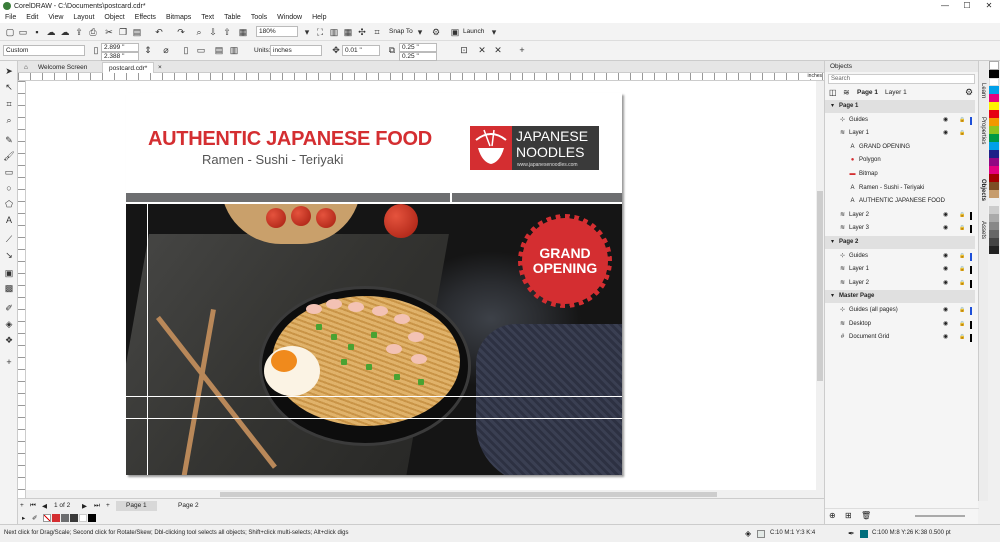 This screenshot has height=542, width=1000. Describe the element at coordinates (34, 518) in the screenshot. I see `eyedropper-icon: ✐` at that location.